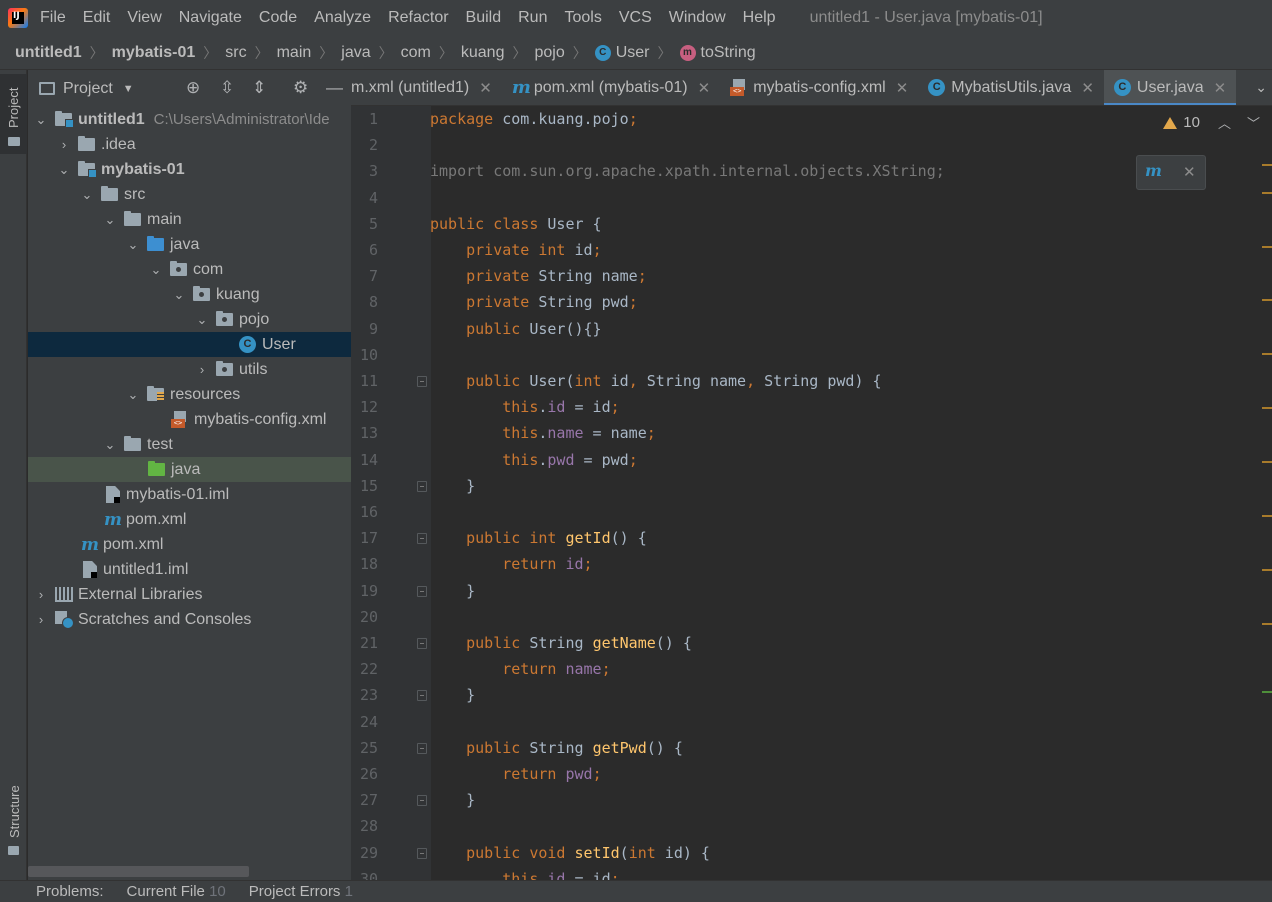 The width and height of the screenshot is (1272, 902). What do you see at coordinates (549, 53) in the screenshot?
I see `breadcrumb-pojo: pojo` at bounding box center [549, 53].